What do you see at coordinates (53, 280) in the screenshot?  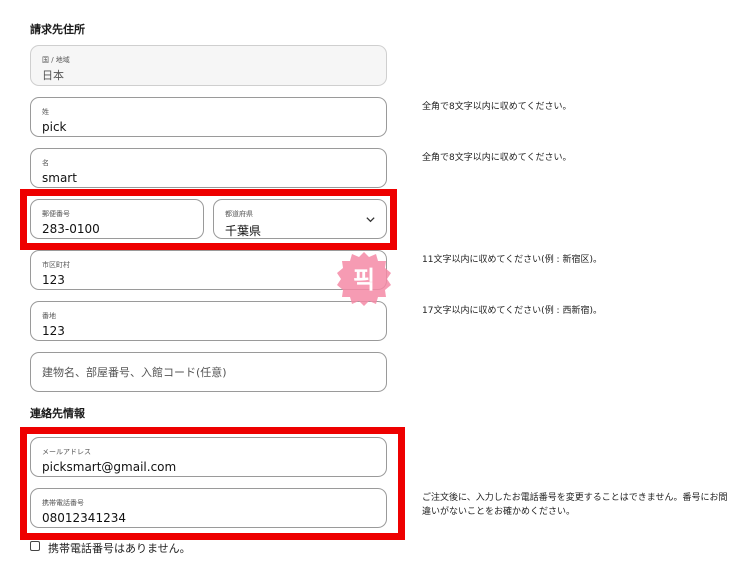 I see `city-value: 123` at bounding box center [53, 280].